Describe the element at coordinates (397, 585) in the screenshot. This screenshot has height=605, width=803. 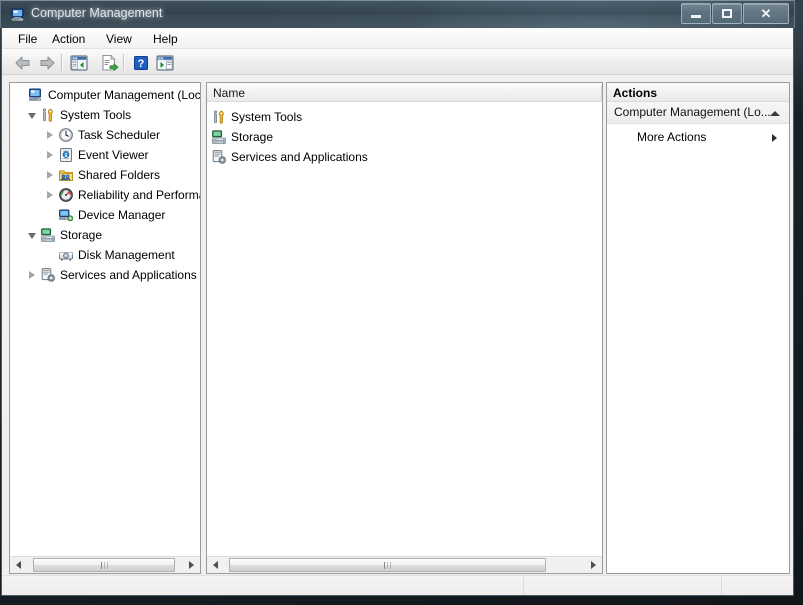
I see `status-bar` at that location.